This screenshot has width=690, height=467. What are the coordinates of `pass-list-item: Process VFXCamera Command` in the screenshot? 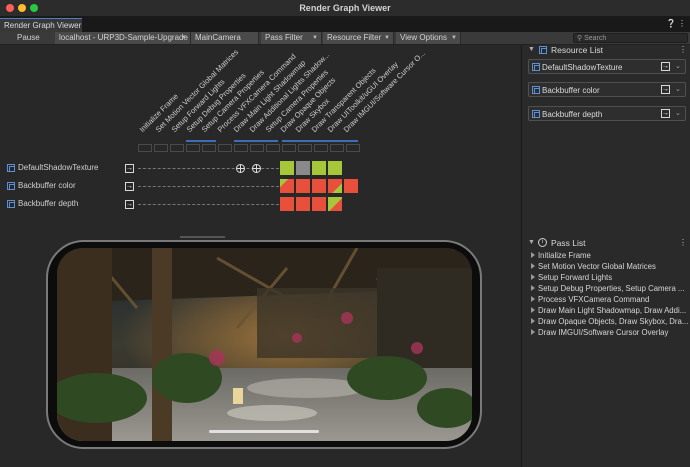 It's located at (590, 299).